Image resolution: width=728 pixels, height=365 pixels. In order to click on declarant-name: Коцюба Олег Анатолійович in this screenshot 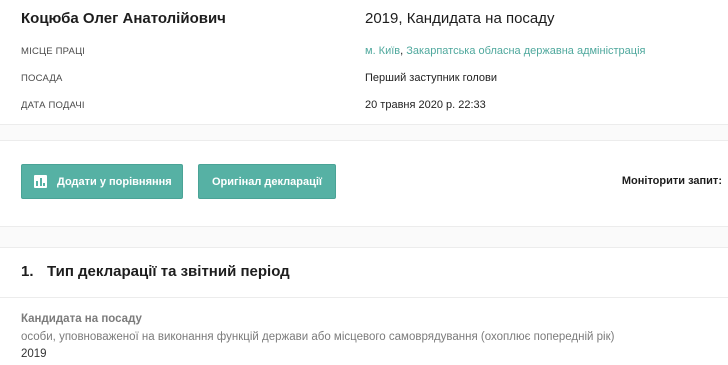, I will do `click(123, 18)`.